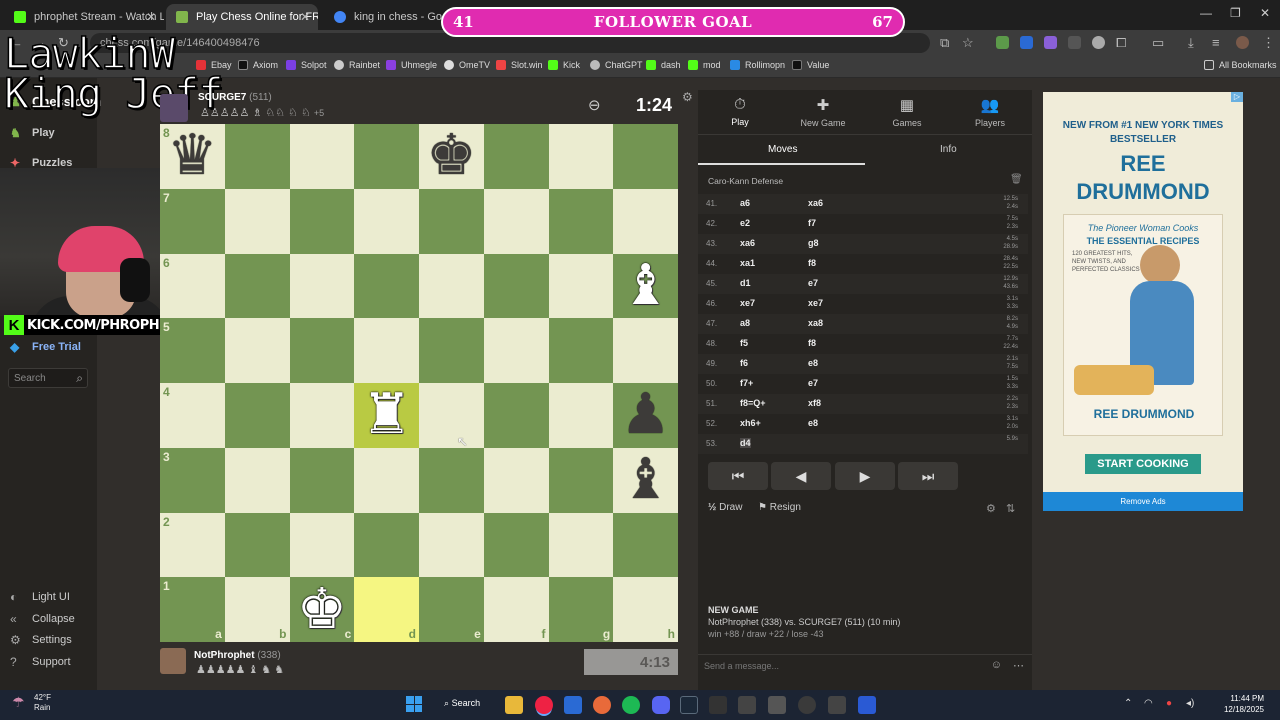 The image size is (1280, 720). What do you see at coordinates (663, 65) in the screenshot?
I see `bookmark-dash: dash` at bounding box center [663, 65].